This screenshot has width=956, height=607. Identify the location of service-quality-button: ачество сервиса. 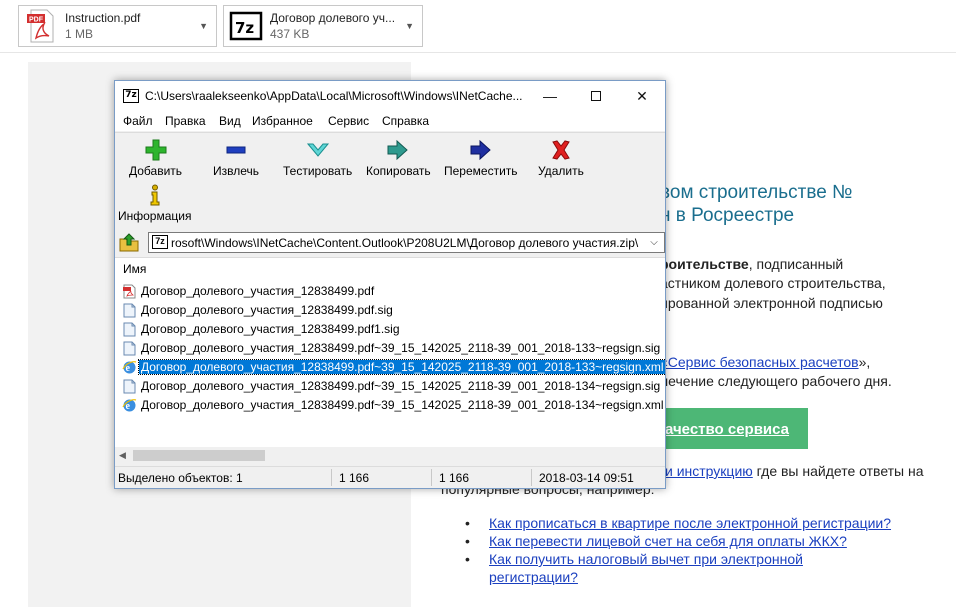
(730, 428).